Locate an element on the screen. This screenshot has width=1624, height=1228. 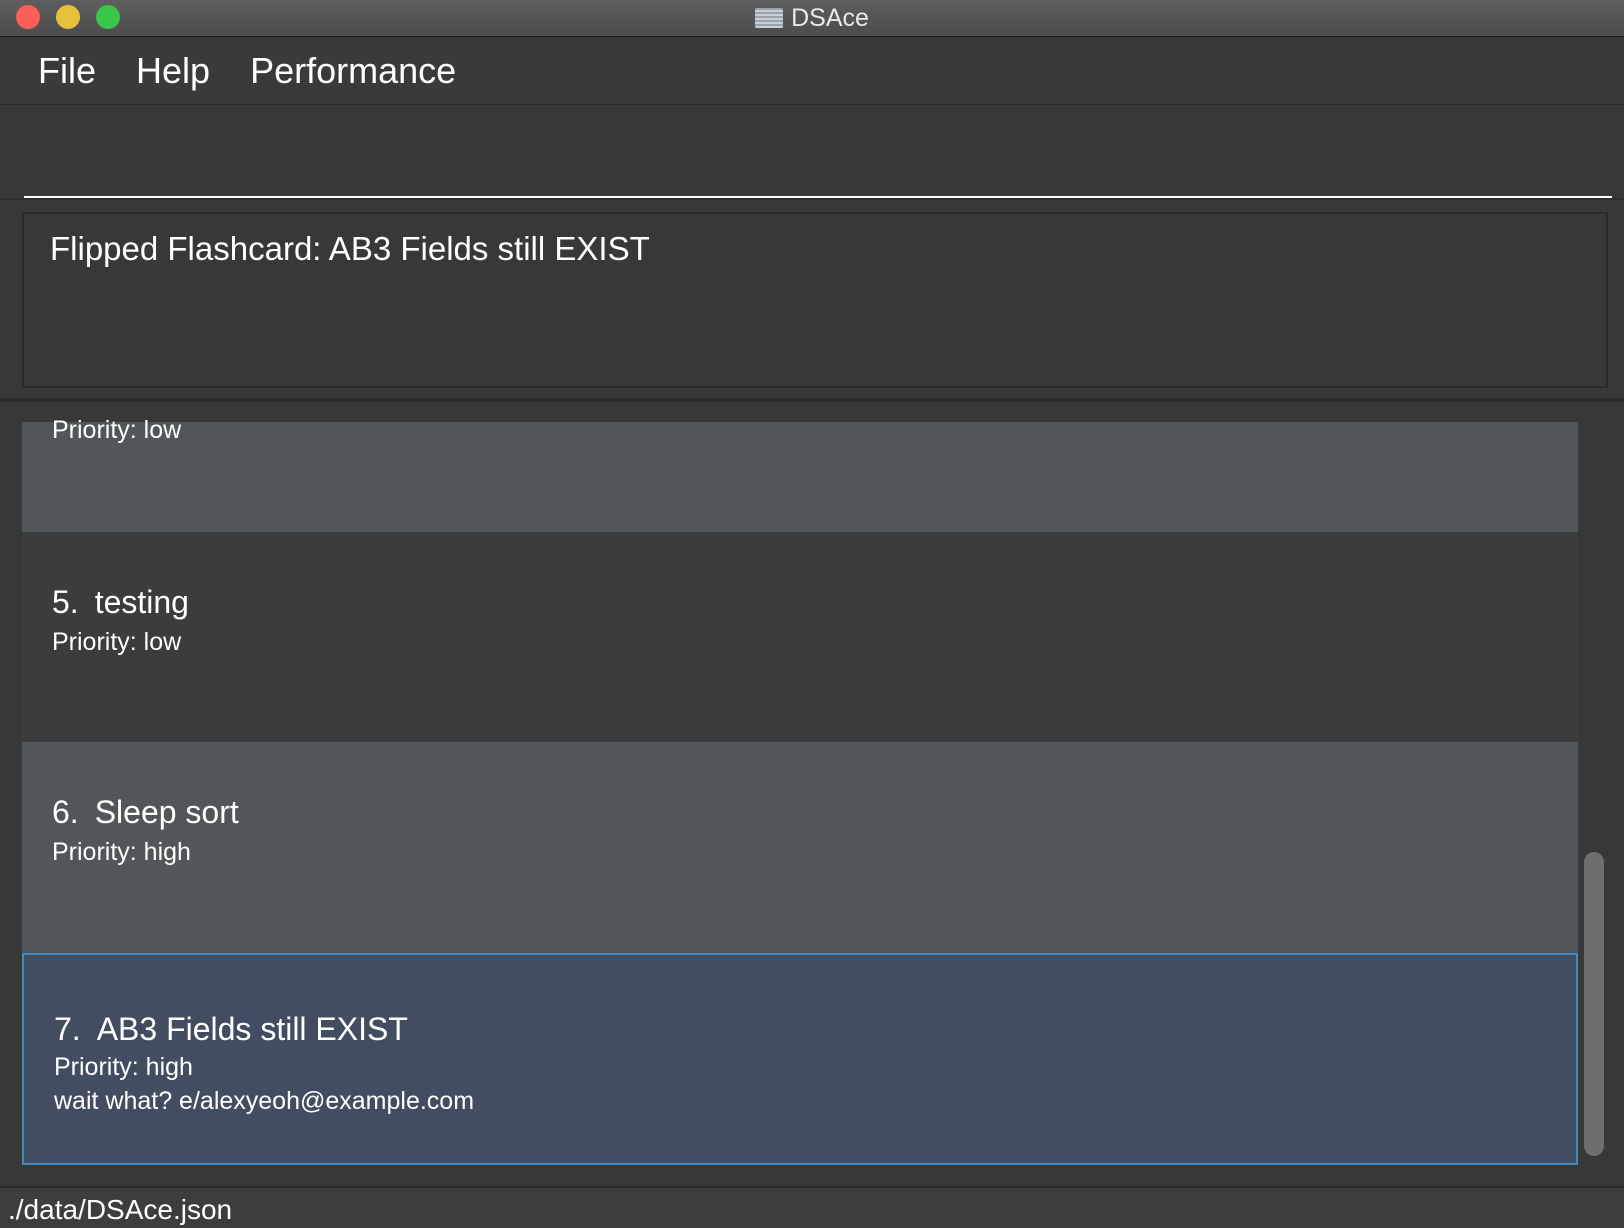
flashcard-index: 5. is located at coordinates (65, 602).